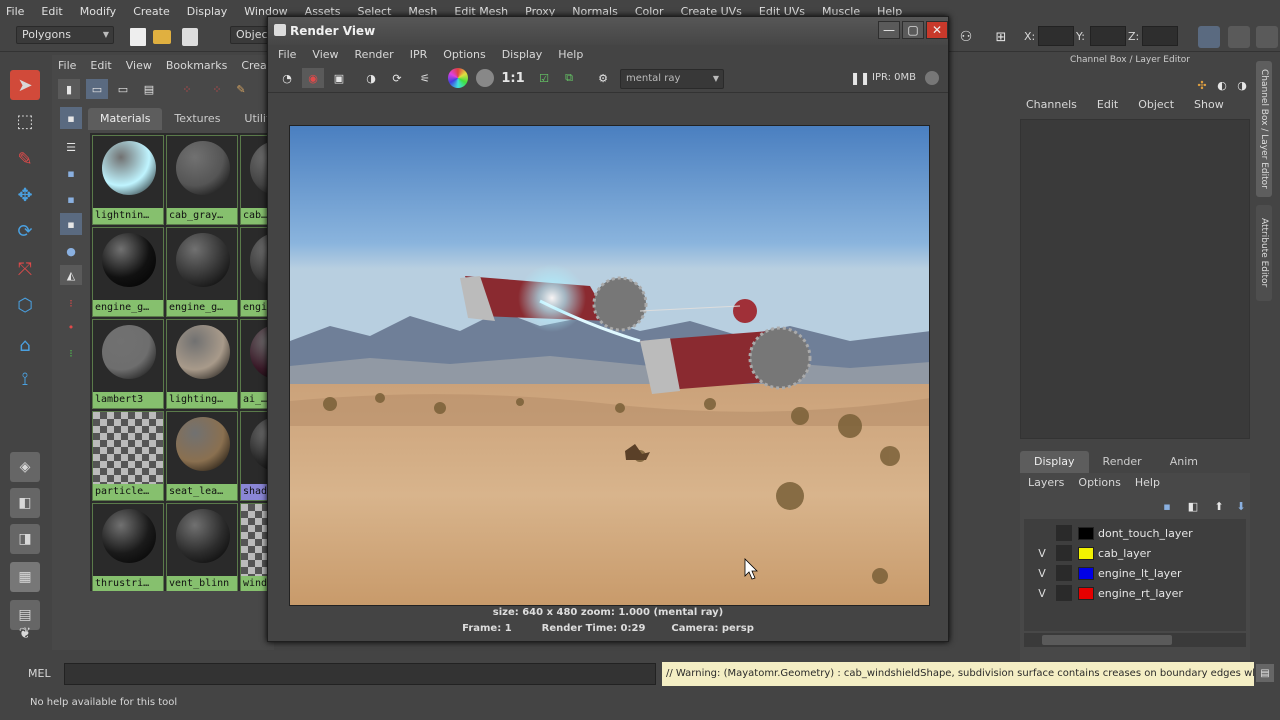 Image resolution: width=1280 pixels, height=720 pixels. Describe the element at coordinates (371, 78) in the screenshot. I see `snapshot-icon: ◑` at that location.